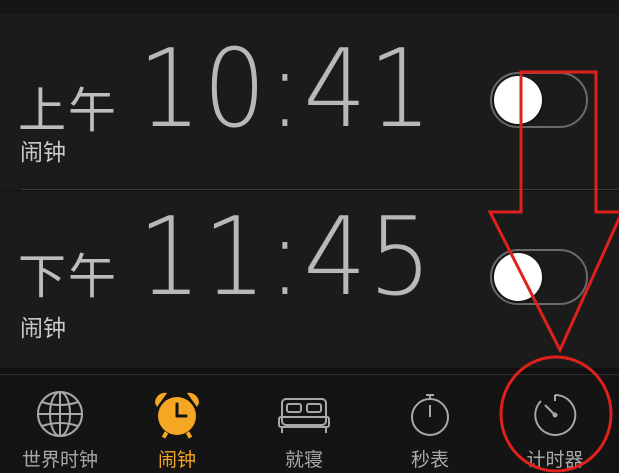 Image resolution: width=619 pixels, height=473 pixels. I want to click on alarm-period: 下午, so click(68, 277).